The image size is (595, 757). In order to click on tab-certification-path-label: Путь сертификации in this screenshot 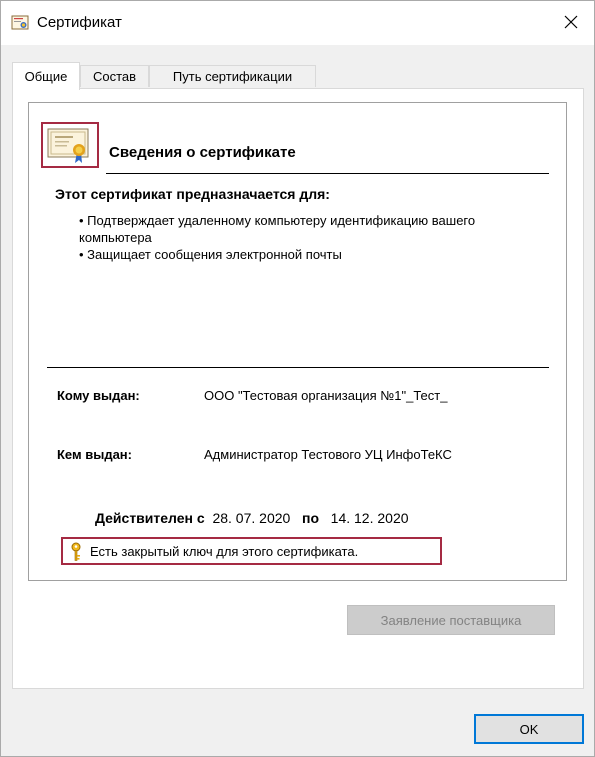, I will do `click(232, 76)`.